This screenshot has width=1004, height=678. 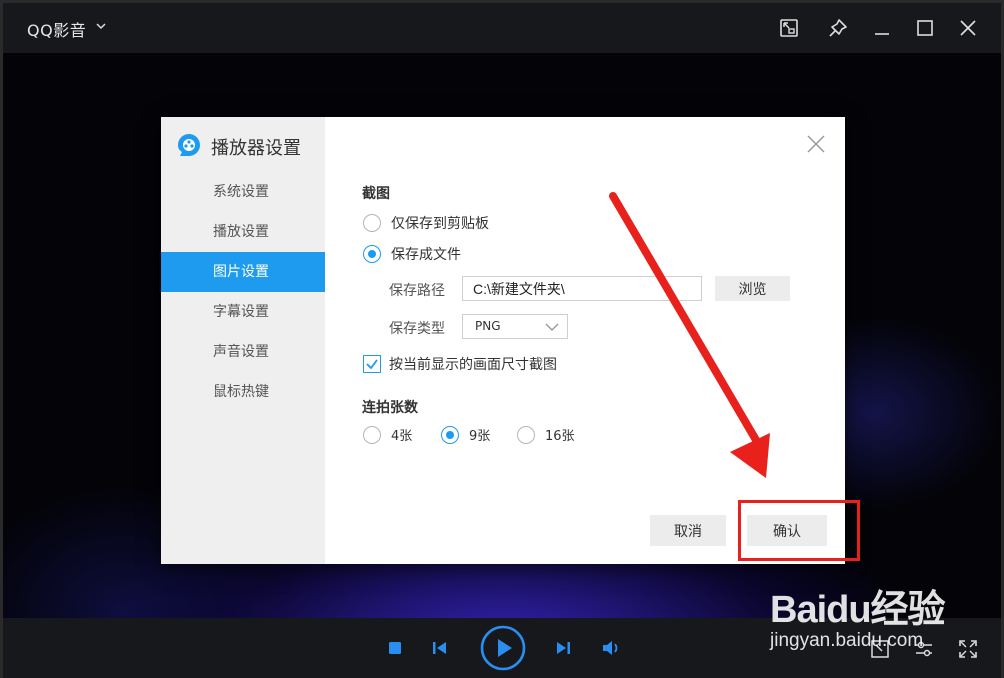 I want to click on checkmark-icon, so click(x=372, y=364).